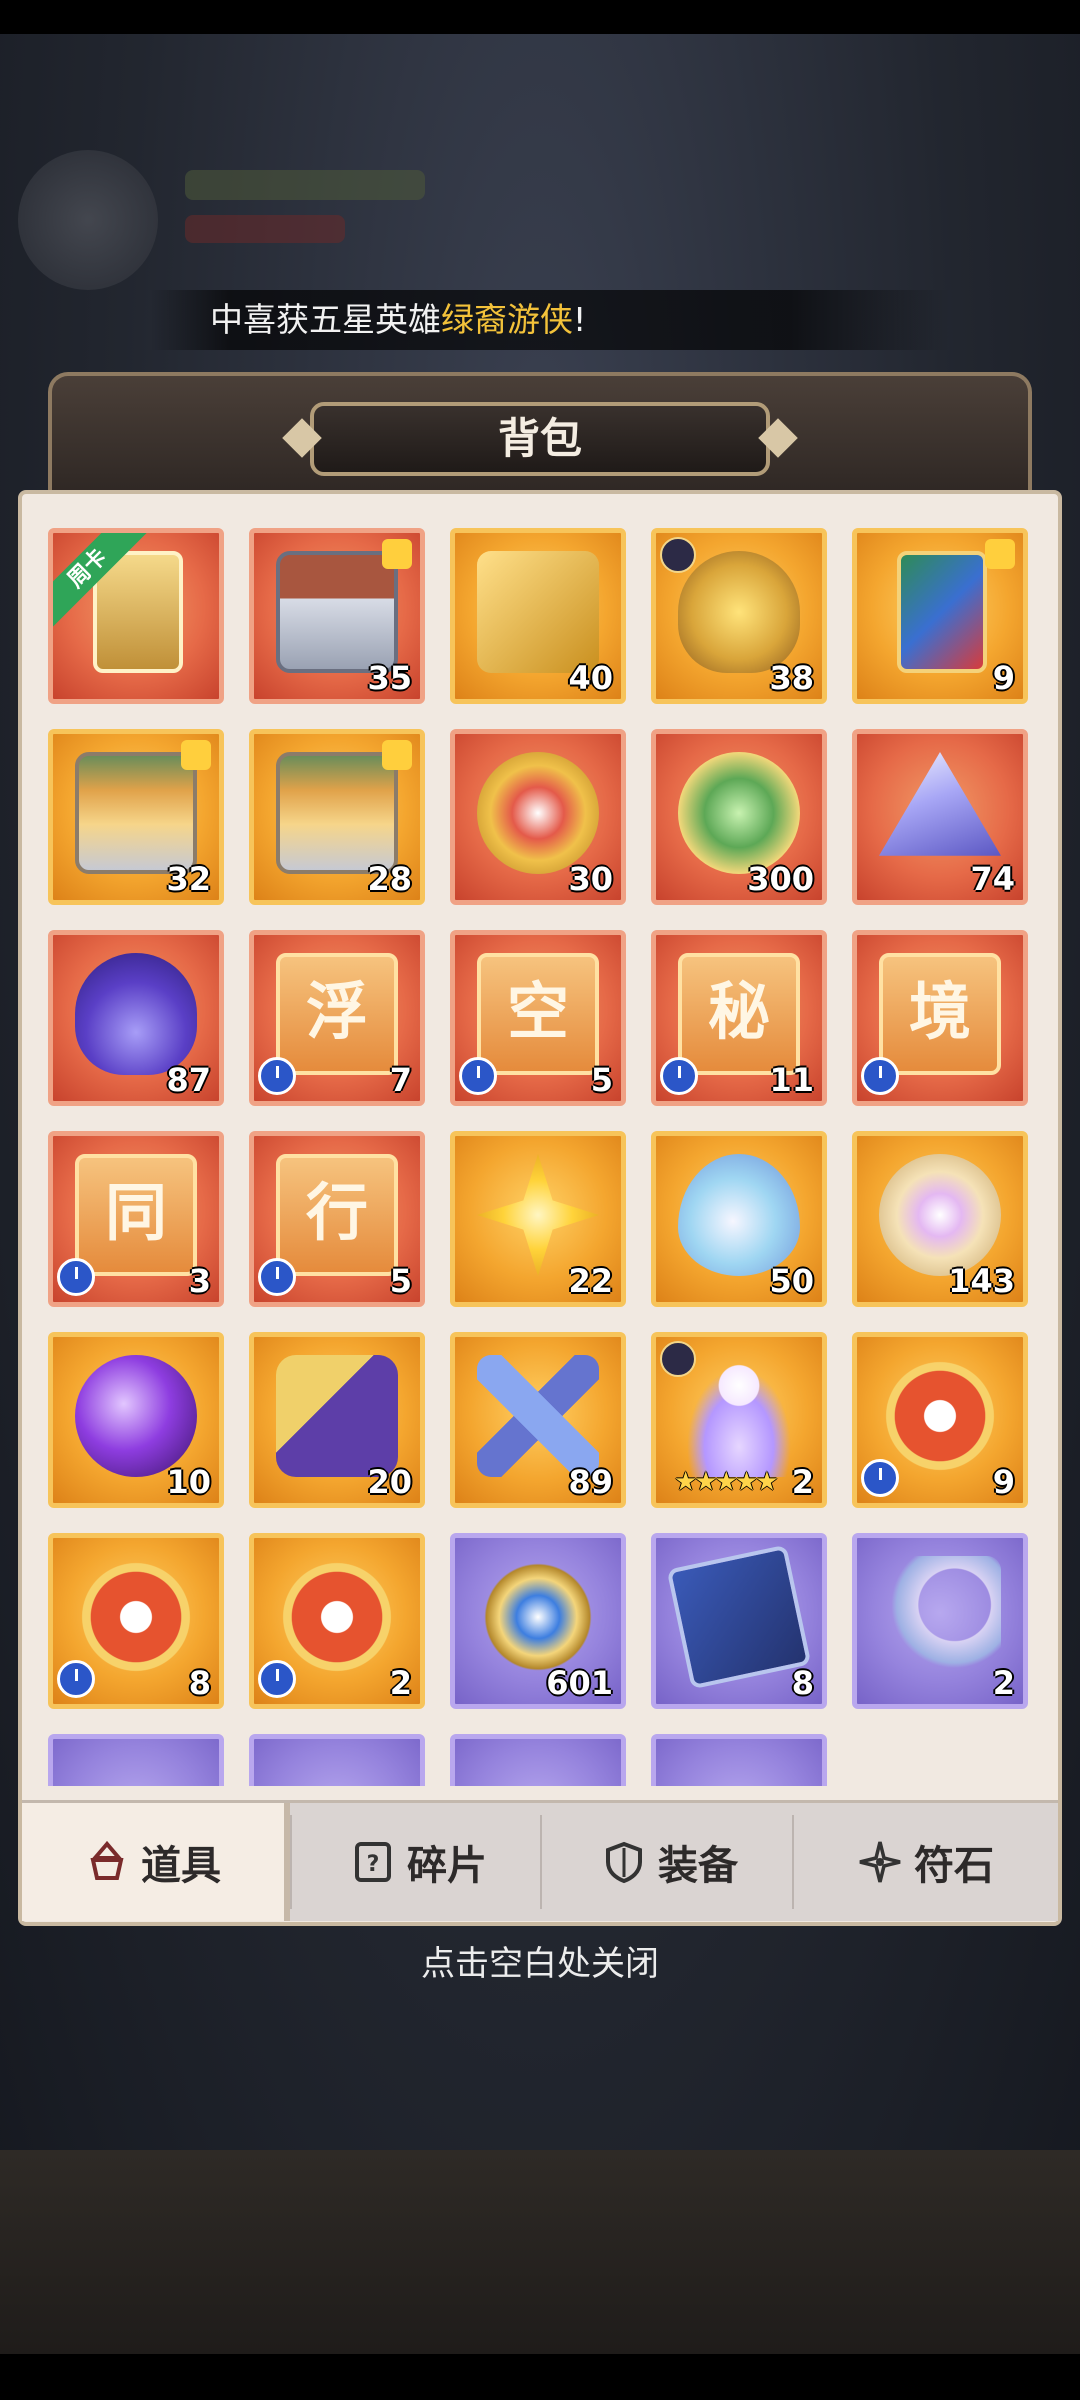 This screenshot has height=2400, width=1080. I want to click on item-crossed-crystals: 89, so click(538, 1420).